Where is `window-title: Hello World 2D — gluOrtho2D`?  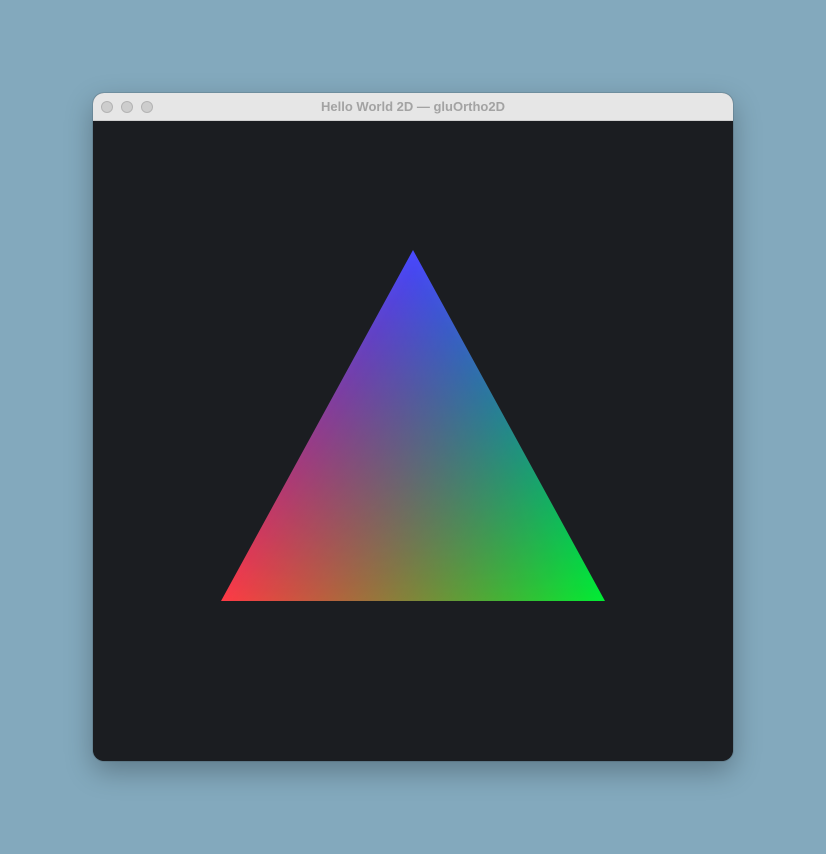
window-title: Hello World 2D — gluOrtho2D is located at coordinates (413, 106).